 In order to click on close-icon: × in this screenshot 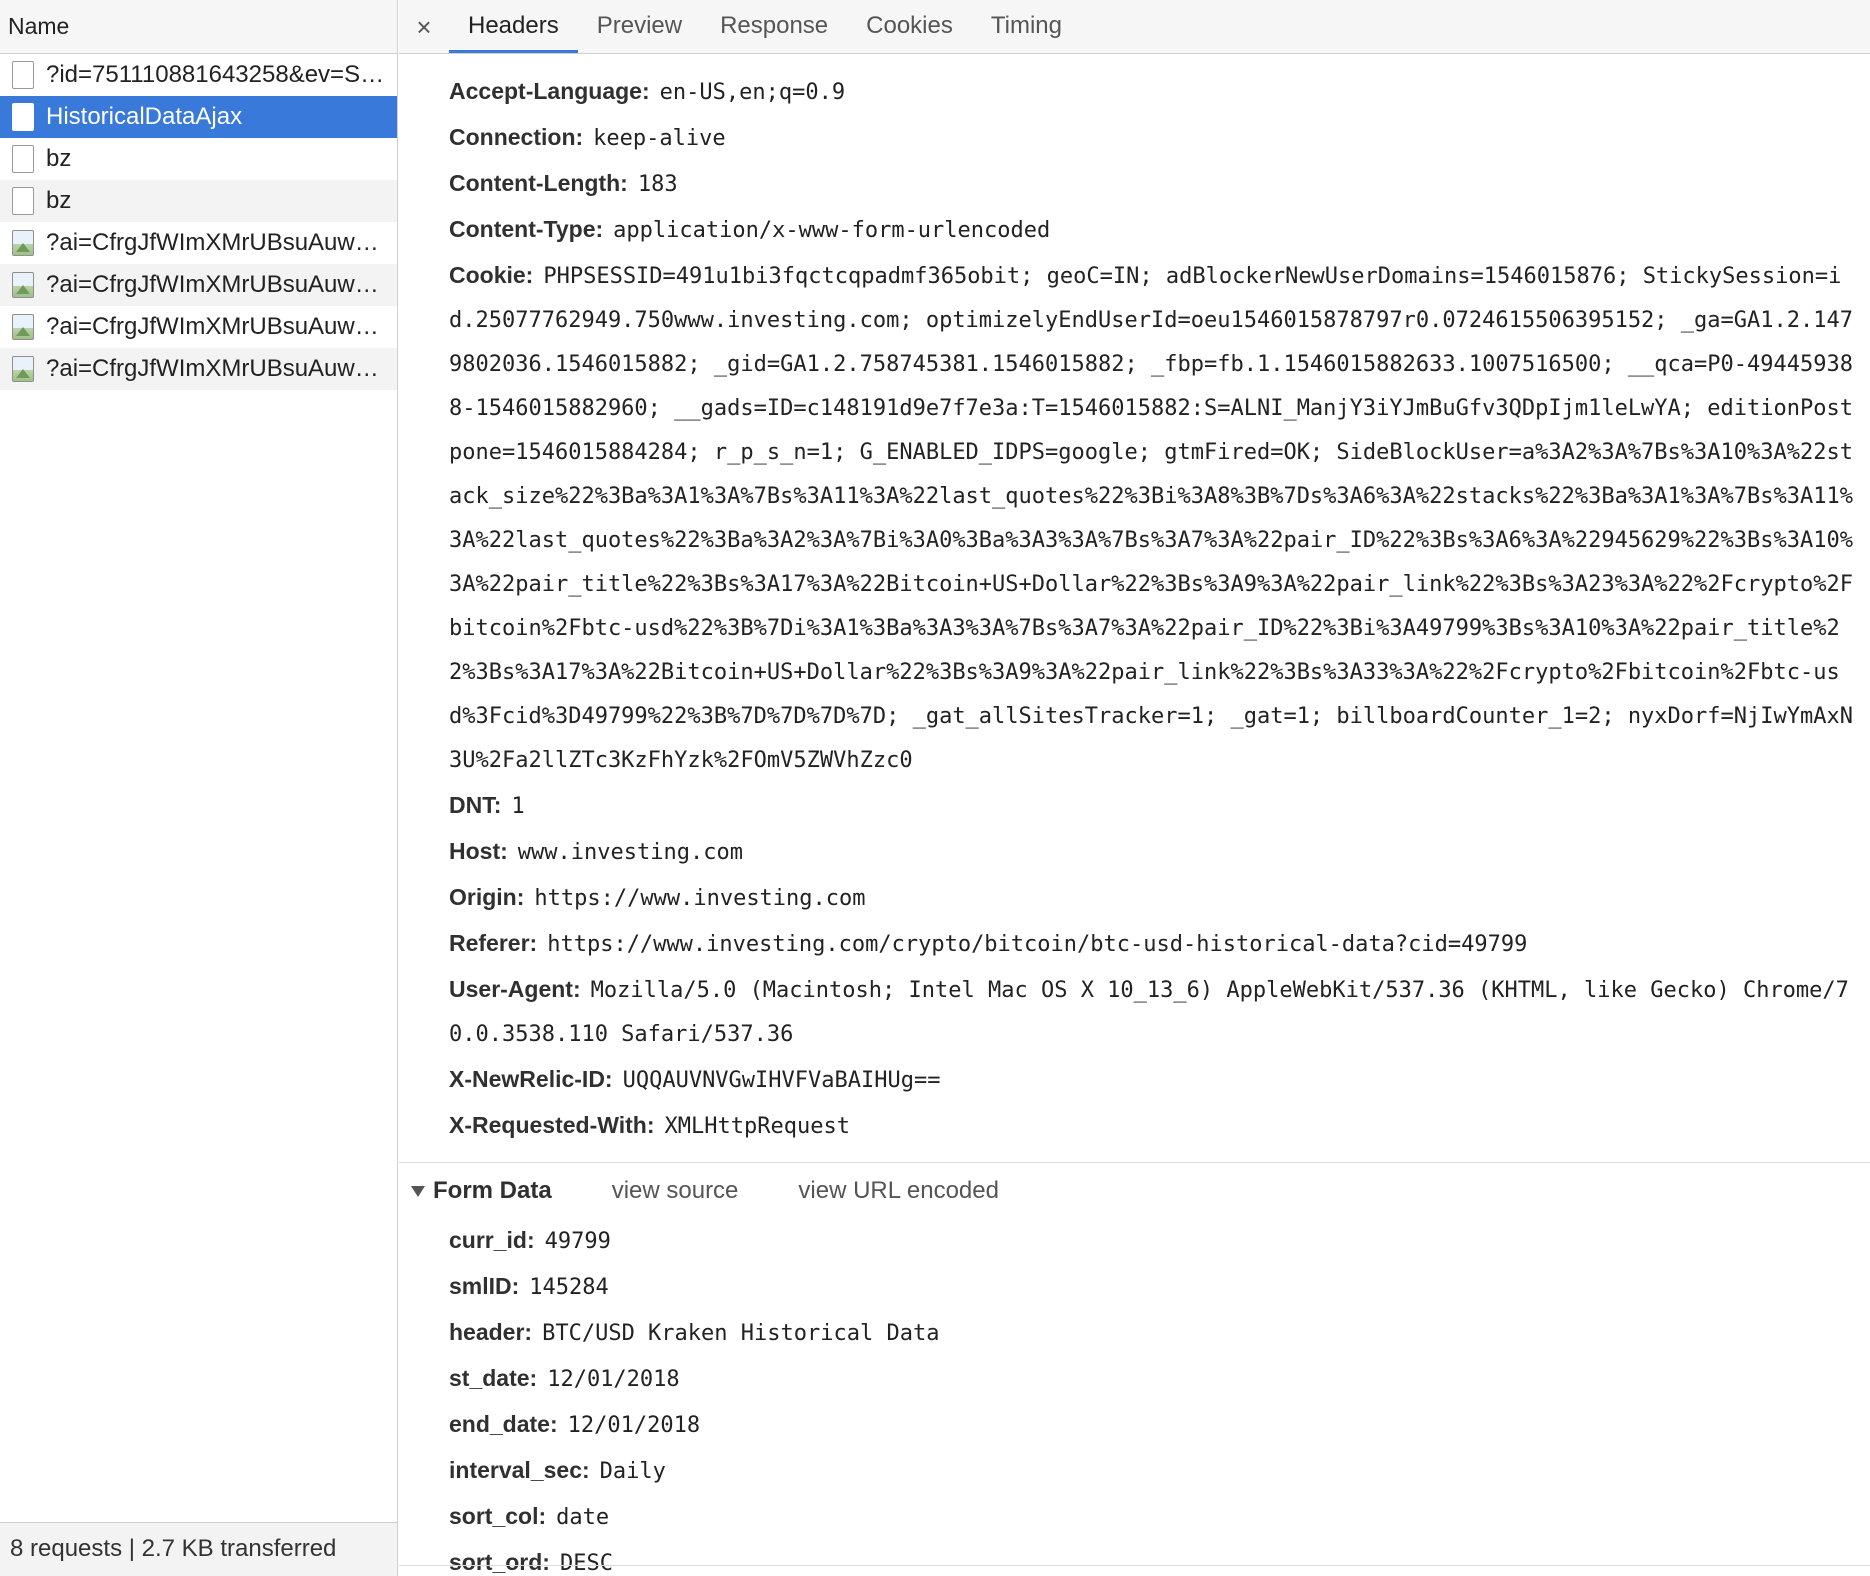, I will do `click(424, 27)`.